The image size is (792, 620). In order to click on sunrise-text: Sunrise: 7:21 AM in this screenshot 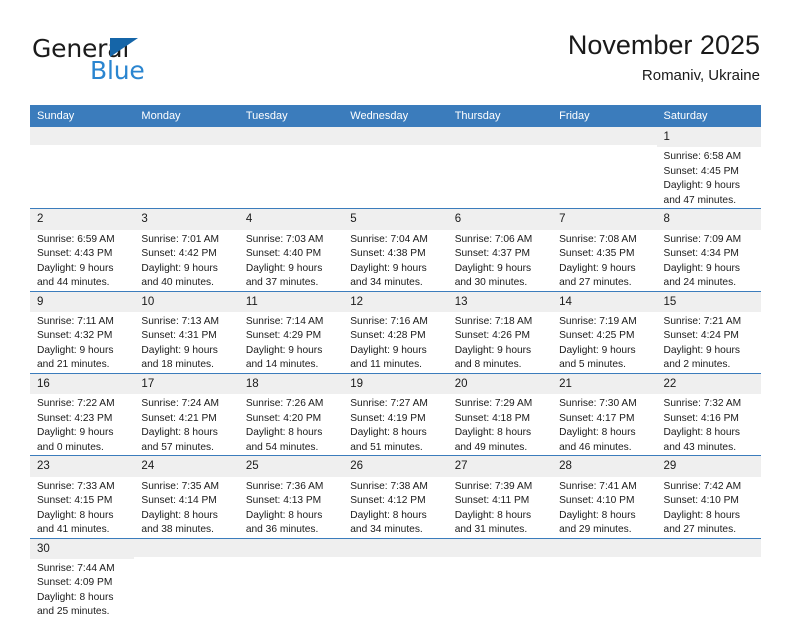, I will do `click(702, 321)`.